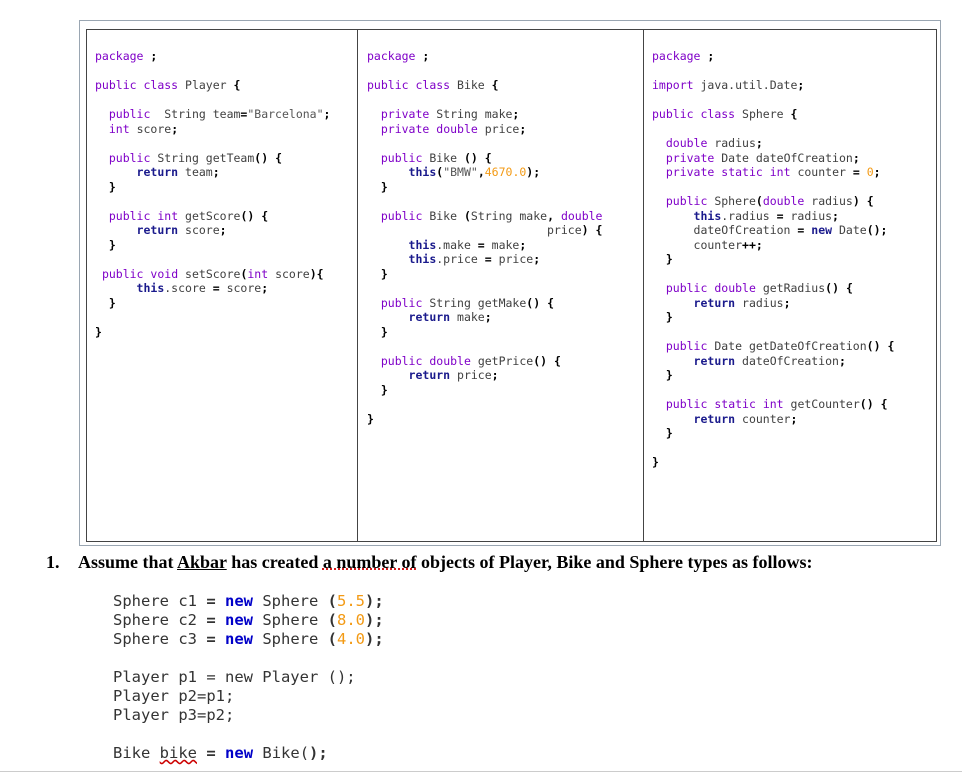 This screenshot has height=777, width=962. Describe the element at coordinates (780, 346) in the screenshot. I see `sphere-code-line: public Date getDateOfCreation() {` at that location.